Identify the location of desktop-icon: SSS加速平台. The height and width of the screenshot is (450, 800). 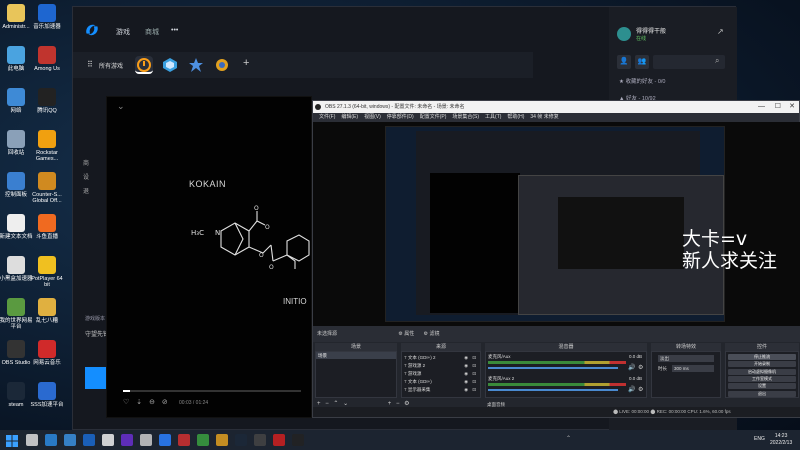
(47, 395).